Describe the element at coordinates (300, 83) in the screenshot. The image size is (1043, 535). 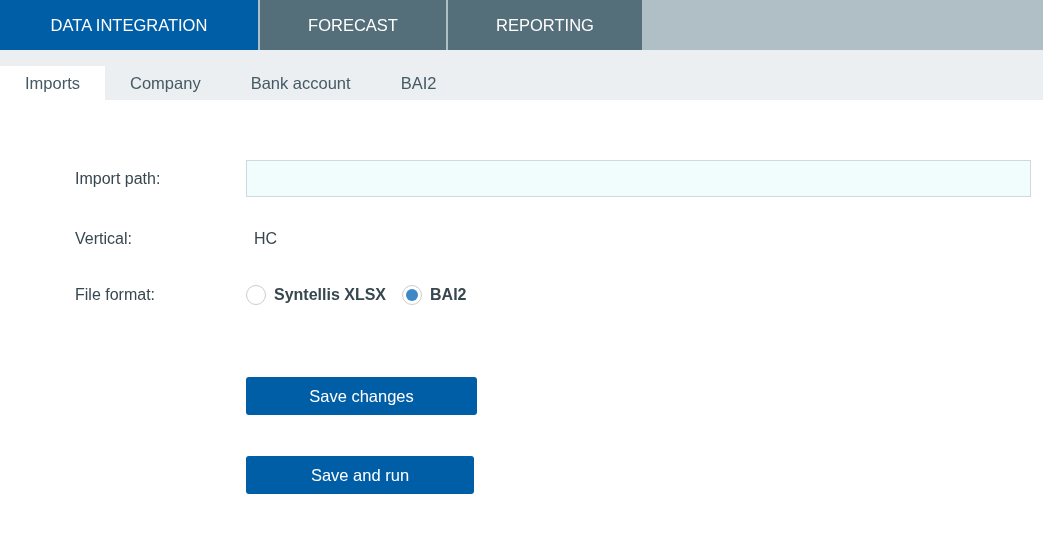
I see `sub-tab: Bank account` at that location.